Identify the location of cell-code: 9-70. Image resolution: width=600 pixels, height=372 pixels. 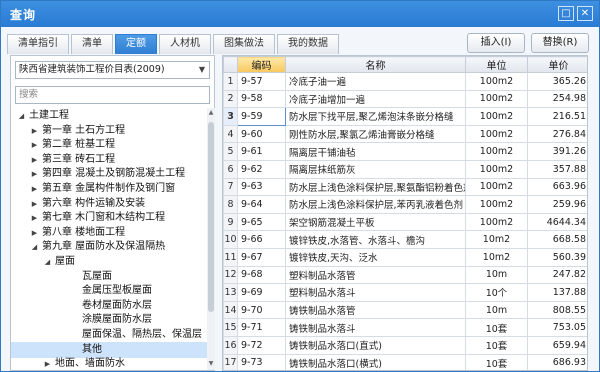
(261, 310).